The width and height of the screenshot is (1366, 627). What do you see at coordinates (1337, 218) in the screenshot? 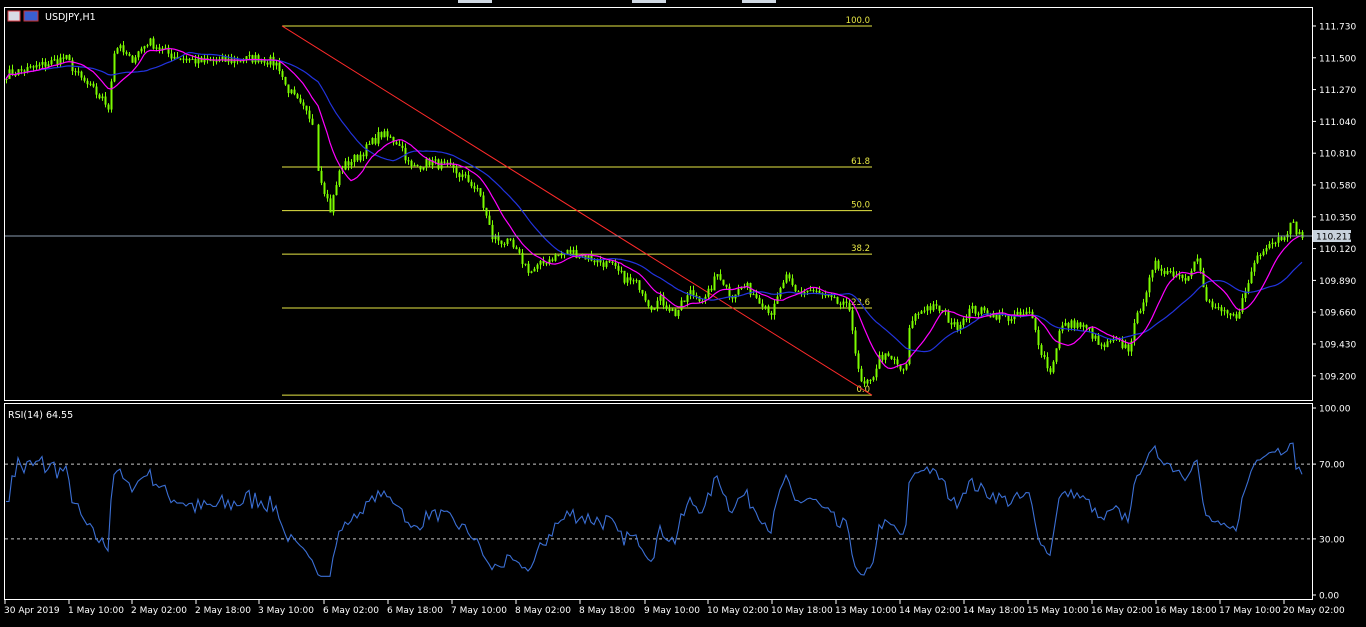
I see `price-tick-label: 110.350` at bounding box center [1337, 218].